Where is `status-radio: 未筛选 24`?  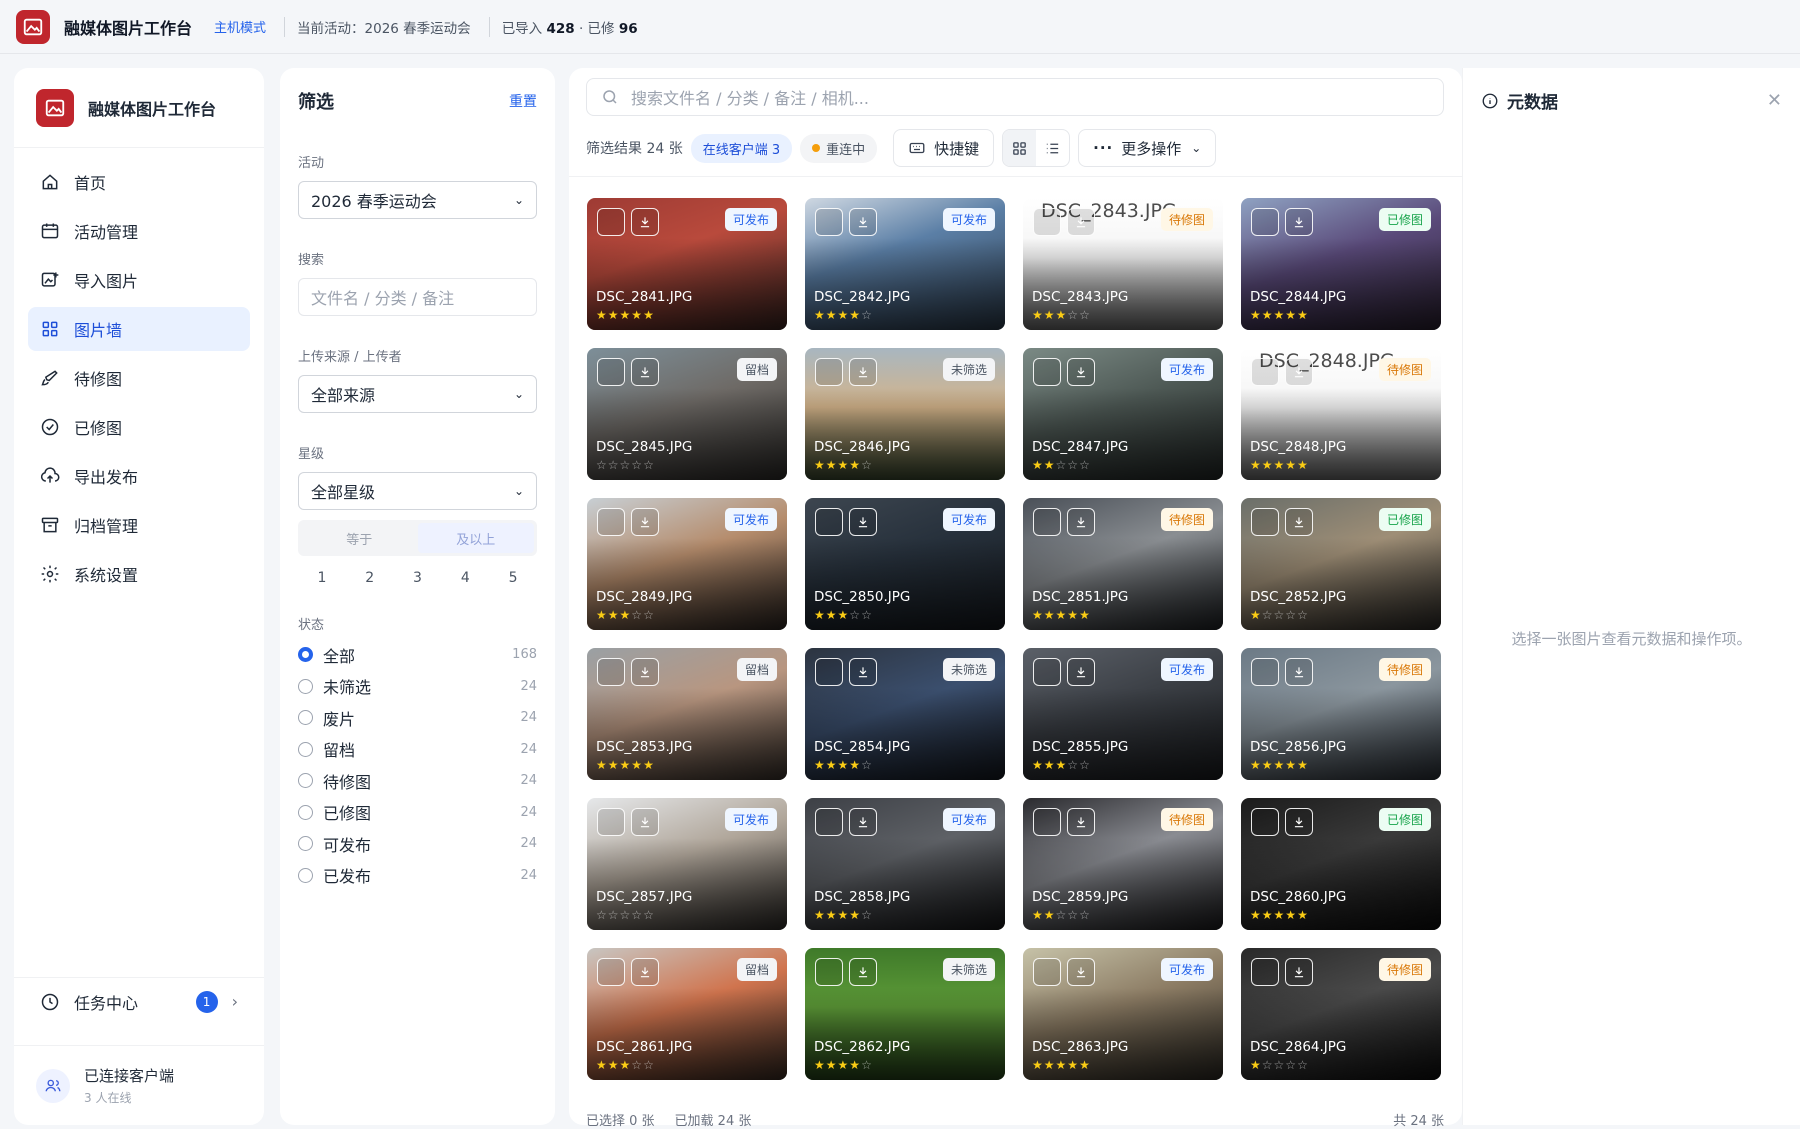
status-radio: 未筛选 24 is located at coordinates (417, 687).